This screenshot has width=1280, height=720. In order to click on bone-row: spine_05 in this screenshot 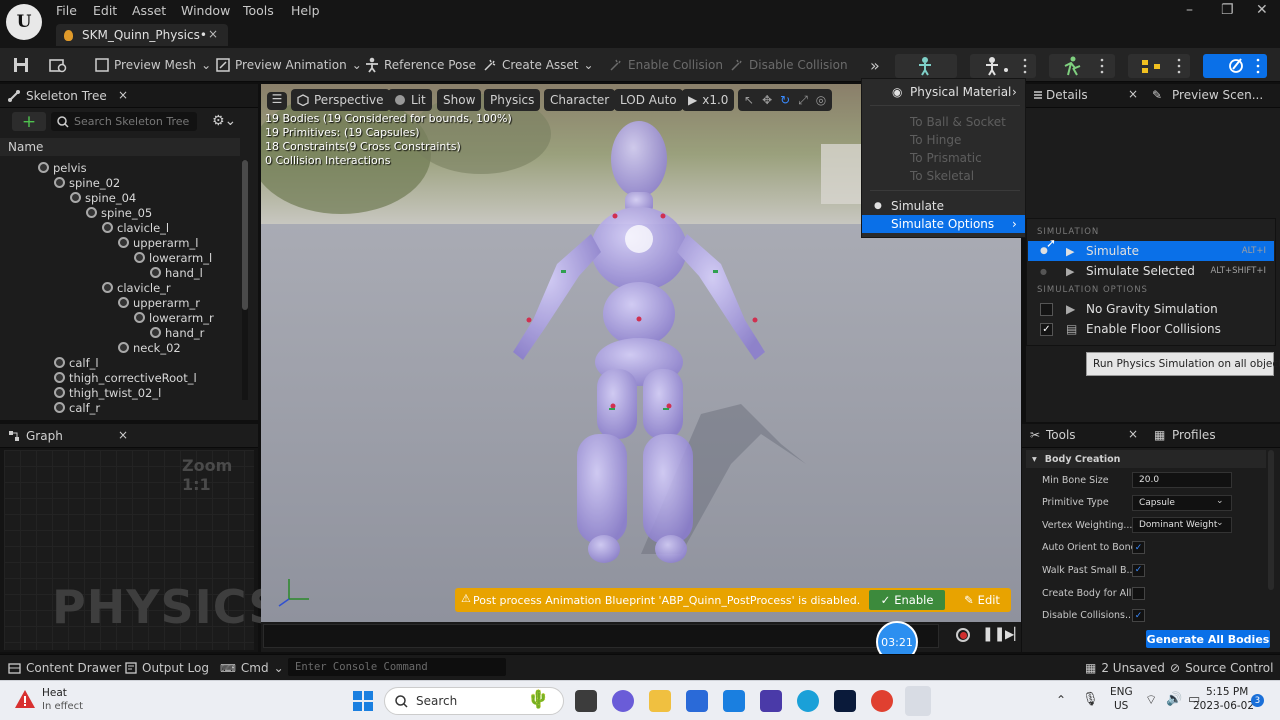, I will do `click(119, 212)`.